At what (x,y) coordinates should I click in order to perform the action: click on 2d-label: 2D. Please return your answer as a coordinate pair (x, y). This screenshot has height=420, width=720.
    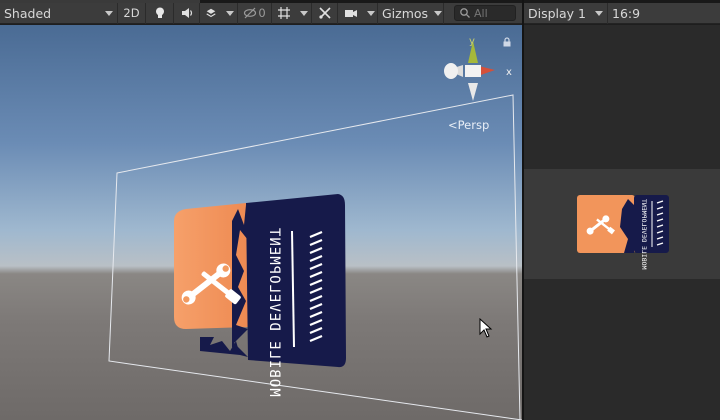
    Looking at the image, I should click on (131, 13).